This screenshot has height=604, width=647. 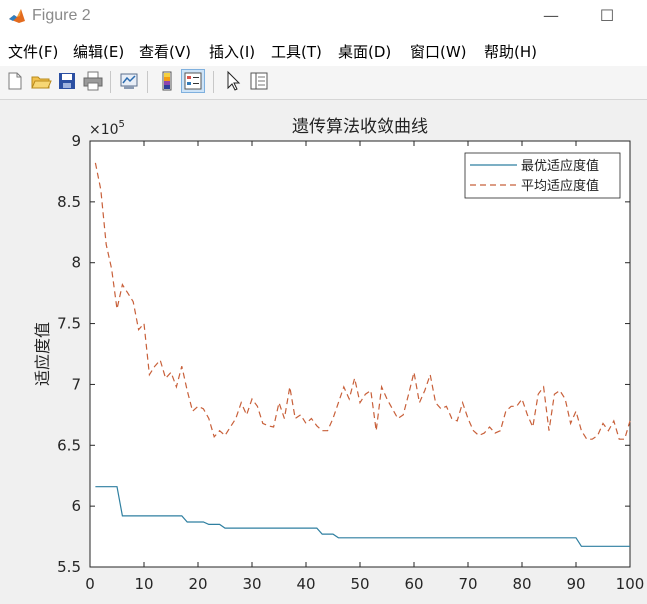 What do you see at coordinates (607, 17) in the screenshot?
I see `maximize-button: ☐` at bounding box center [607, 17].